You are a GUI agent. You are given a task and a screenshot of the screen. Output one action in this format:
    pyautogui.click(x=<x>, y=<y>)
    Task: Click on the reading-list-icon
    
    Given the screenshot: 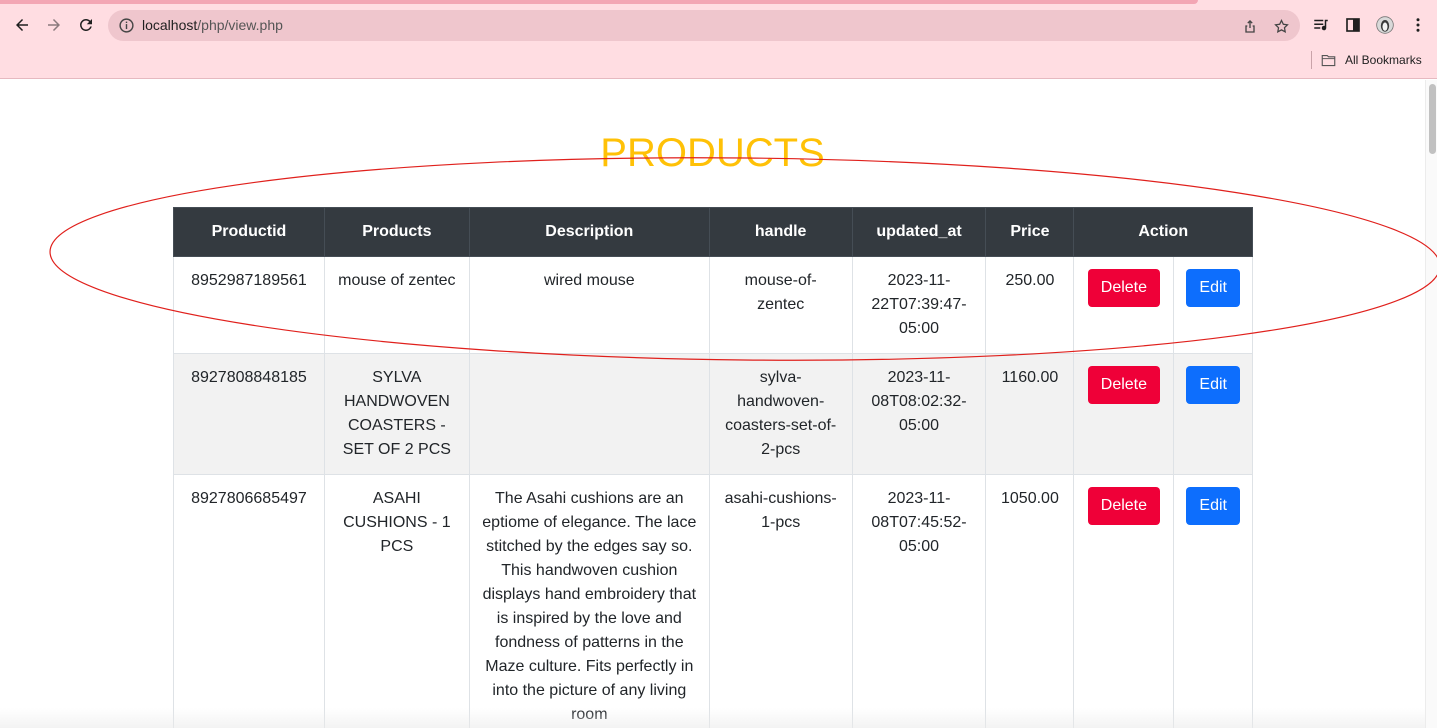 What is the action you would take?
    pyautogui.click(x=1321, y=25)
    